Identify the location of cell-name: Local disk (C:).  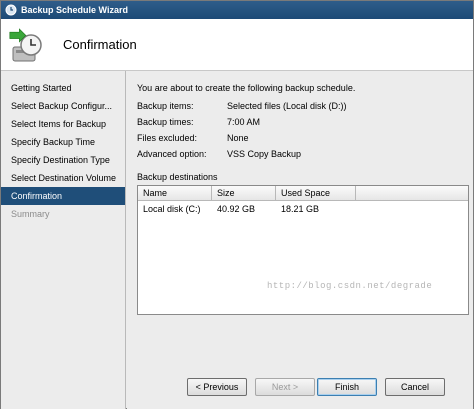
(172, 209).